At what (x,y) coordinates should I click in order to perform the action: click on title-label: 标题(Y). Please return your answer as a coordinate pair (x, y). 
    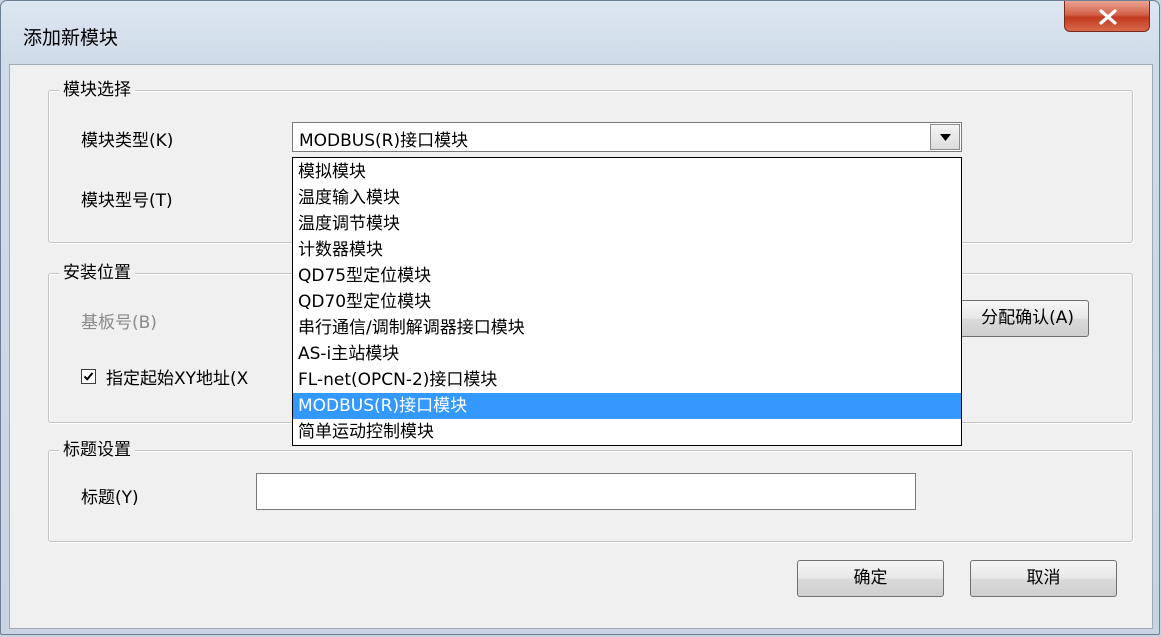
    Looking at the image, I should click on (110, 498).